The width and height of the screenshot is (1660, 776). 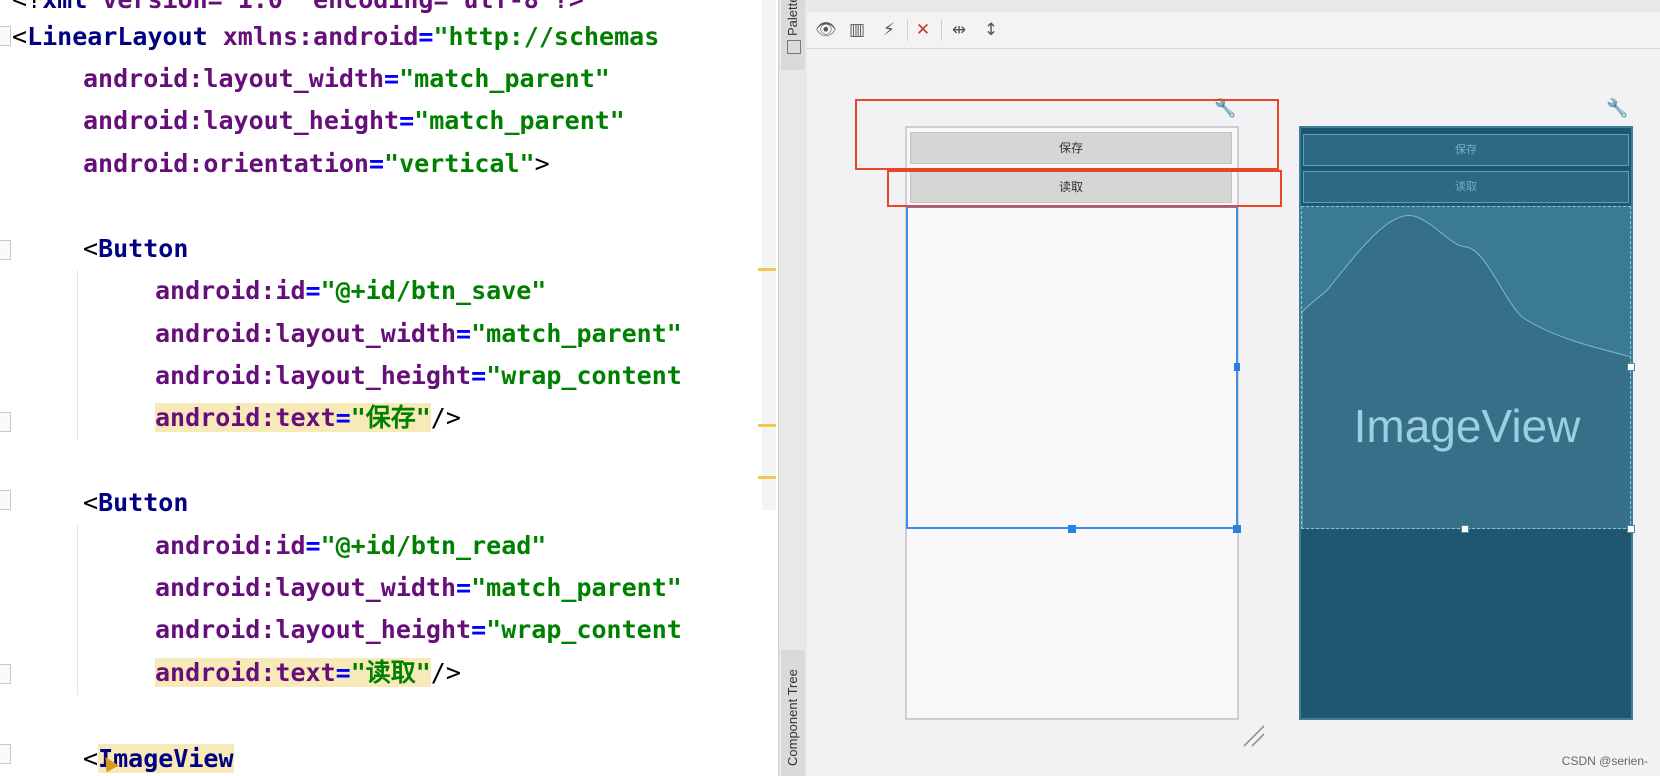 What do you see at coordinates (542, 163) in the screenshot?
I see `code-token: >` at bounding box center [542, 163].